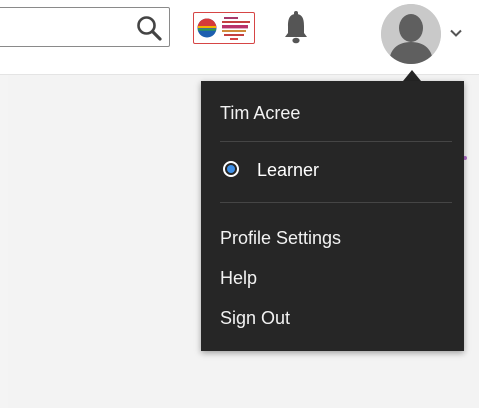 This screenshot has height=408, width=479. What do you see at coordinates (330, 172) in the screenshot?
I see `role-option-learner: Learner` at bounding box center [330, 172].